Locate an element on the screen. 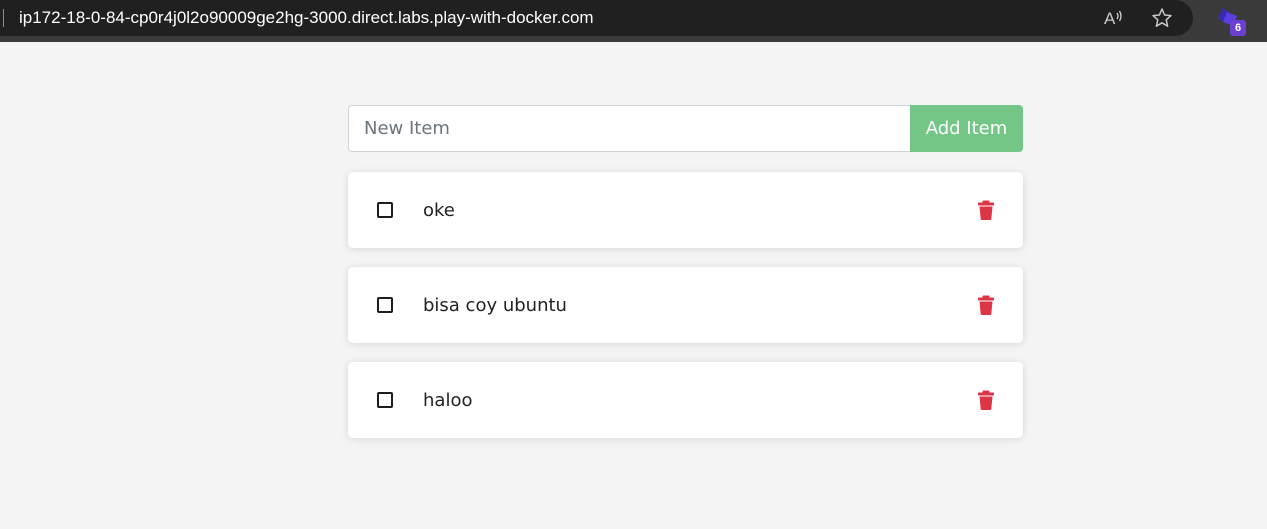 The height and width of the screenshot is (529, 1267). todo-label: haloo is located at coordinates (448, 400).